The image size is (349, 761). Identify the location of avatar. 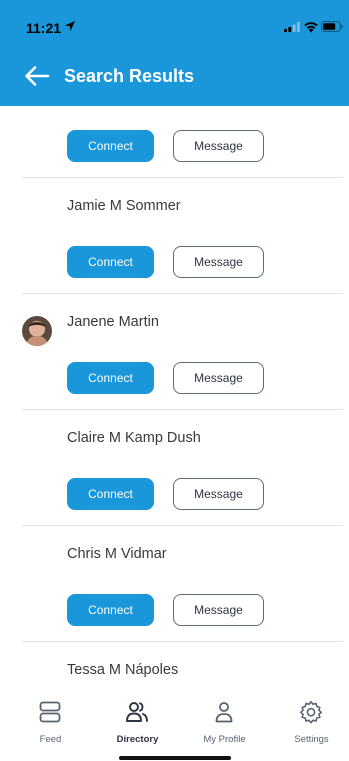
(37, 331).